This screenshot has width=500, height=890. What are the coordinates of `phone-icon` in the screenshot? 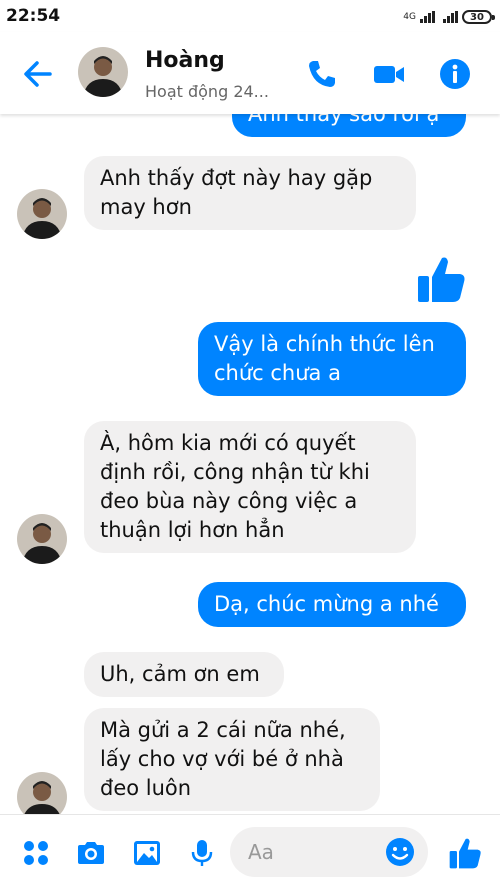 It's located at (322, 74).